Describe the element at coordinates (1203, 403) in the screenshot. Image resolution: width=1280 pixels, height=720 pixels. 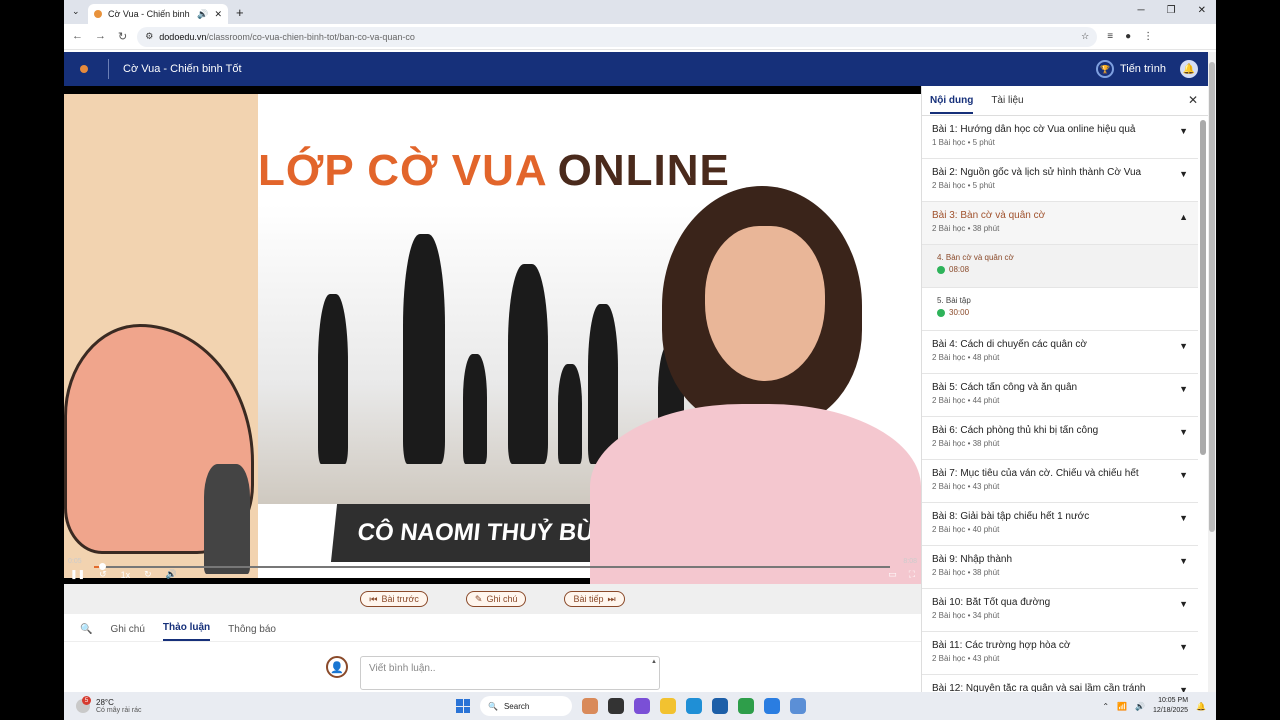
I see `sidebar-scrollbar` at that location.